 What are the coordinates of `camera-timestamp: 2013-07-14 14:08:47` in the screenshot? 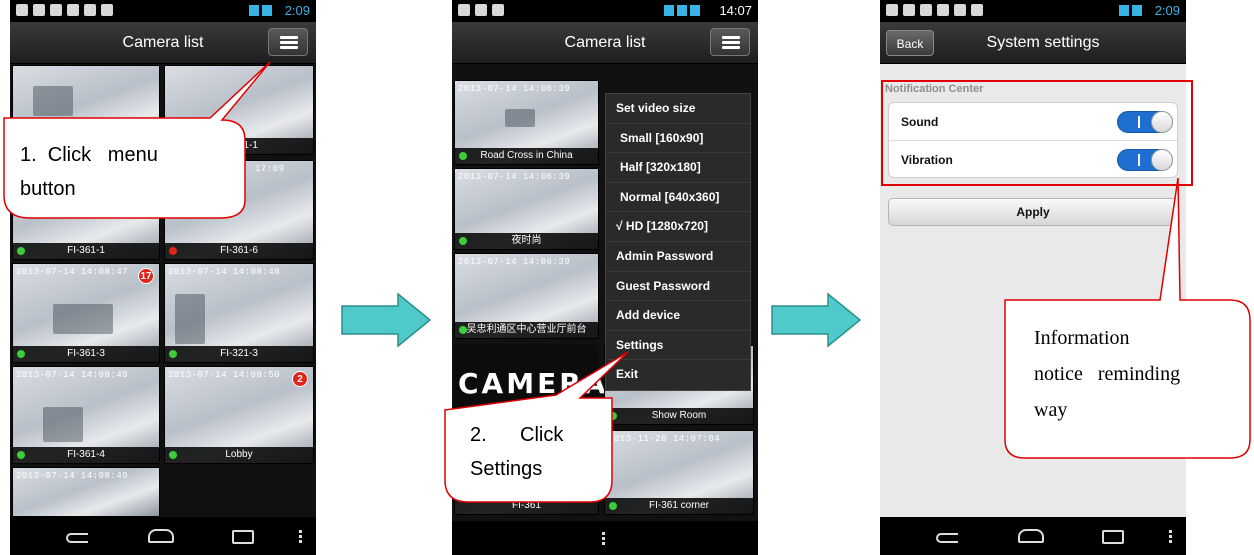 It's located at (72, 272).